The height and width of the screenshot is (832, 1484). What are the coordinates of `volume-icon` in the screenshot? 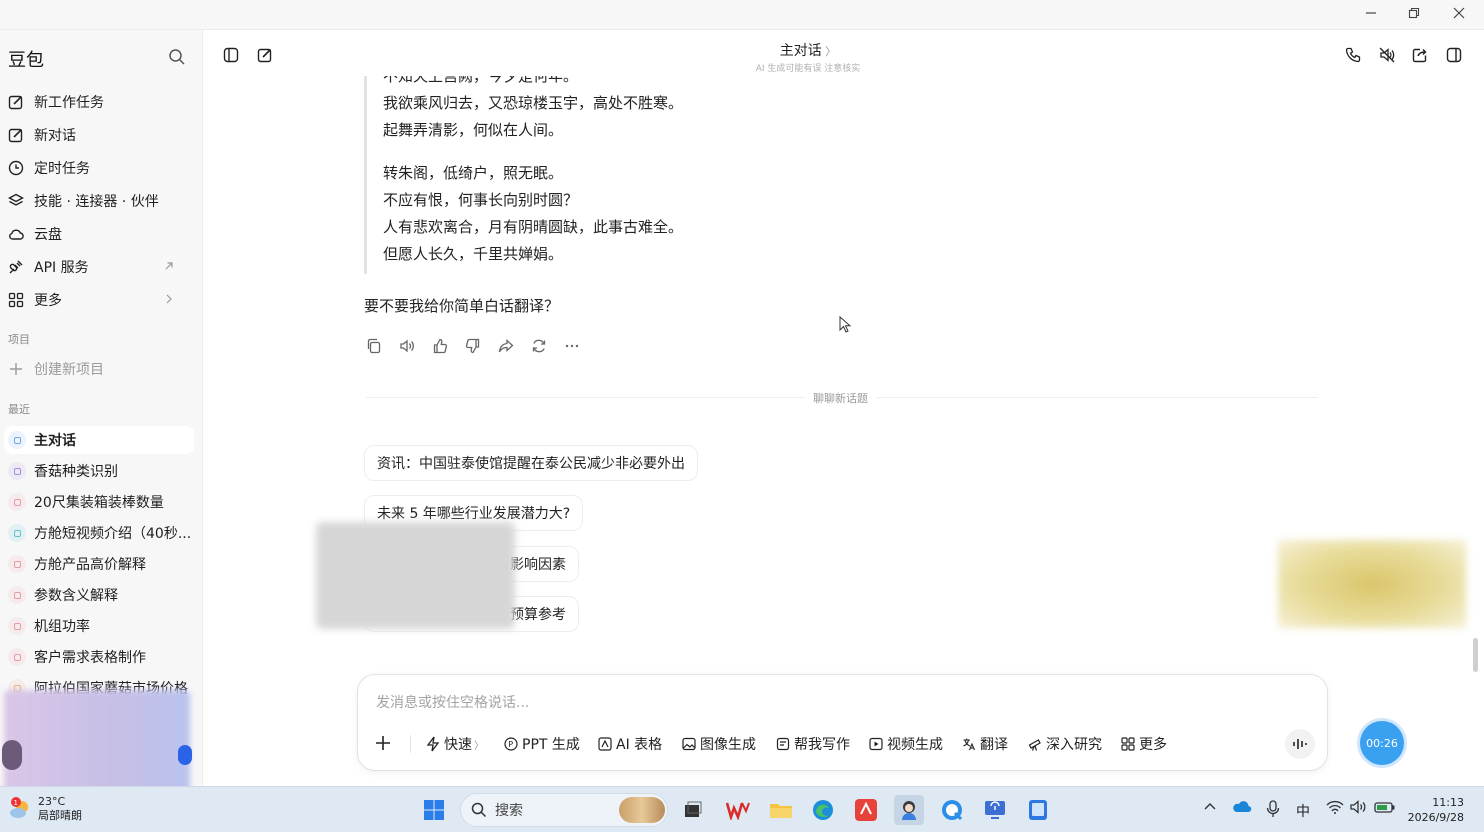 It's located at (1359, 809).